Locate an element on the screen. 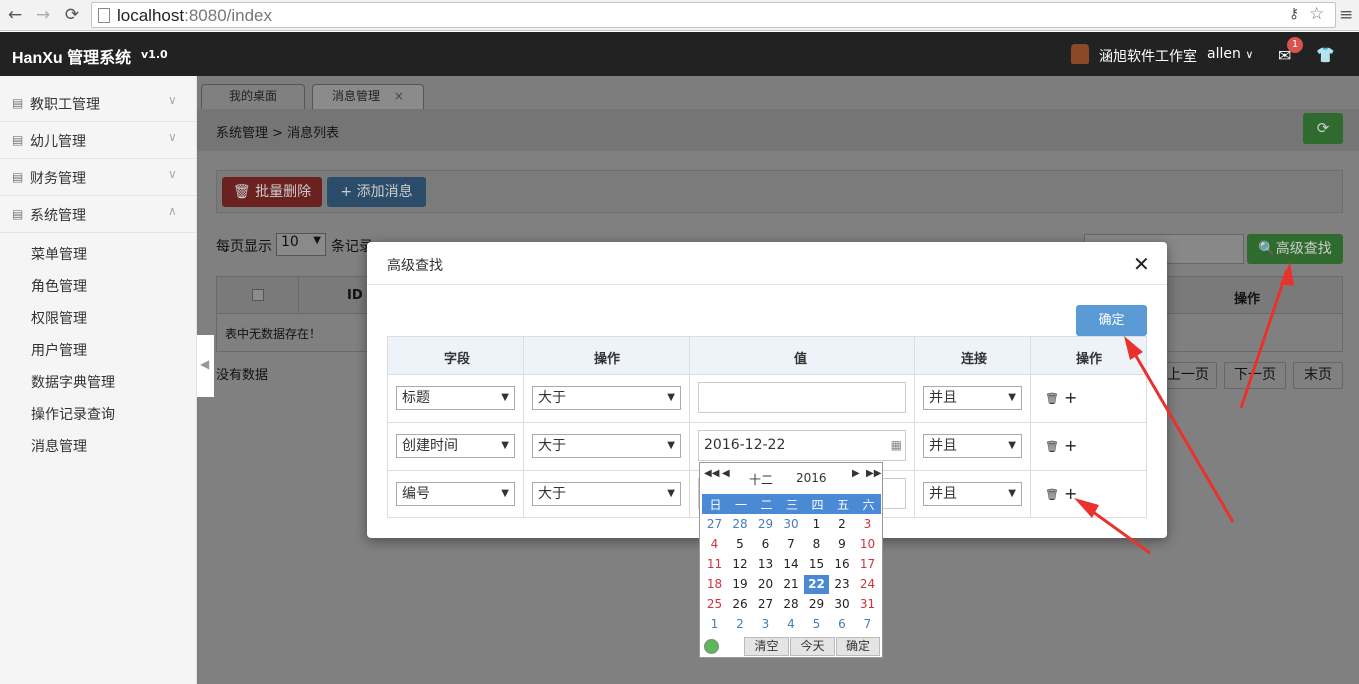 This screenshot has height=684, width=1359. batch-delete-button: 🗑 批量删除 is located at coordinates (272, 192).